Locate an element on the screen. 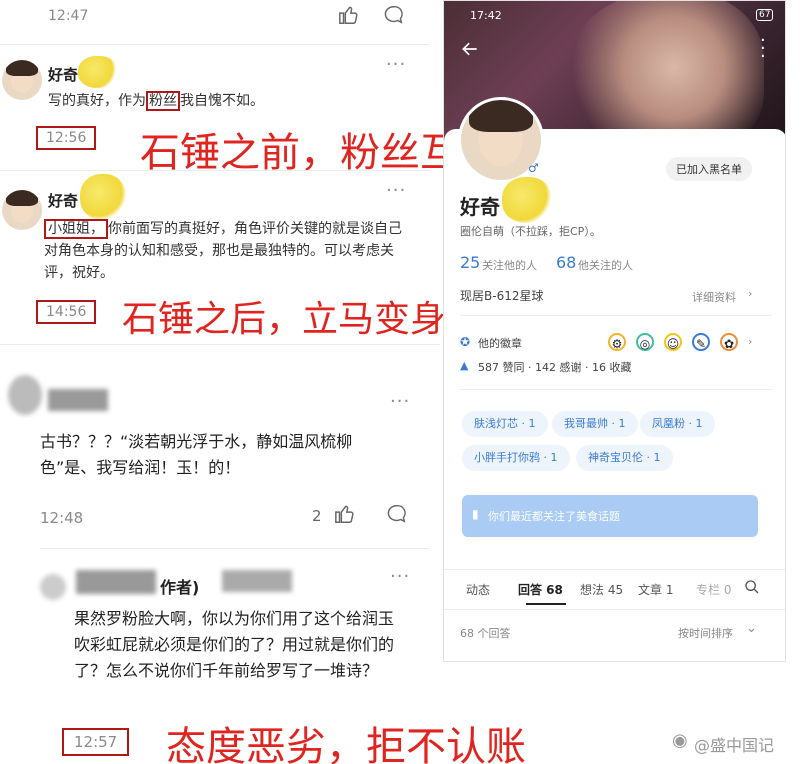  chevron-down-icon: ⌄ is located at coordinates (751, 628).